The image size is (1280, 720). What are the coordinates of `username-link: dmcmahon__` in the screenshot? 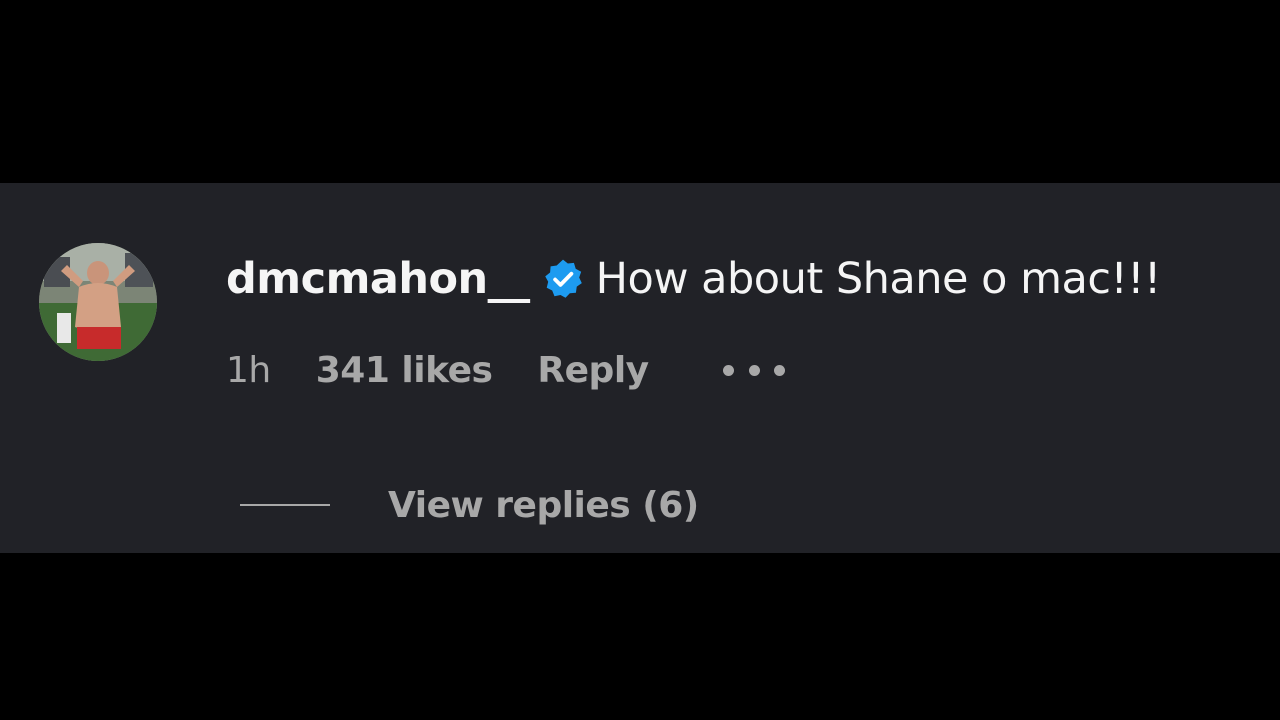 It's located at (378, 279).